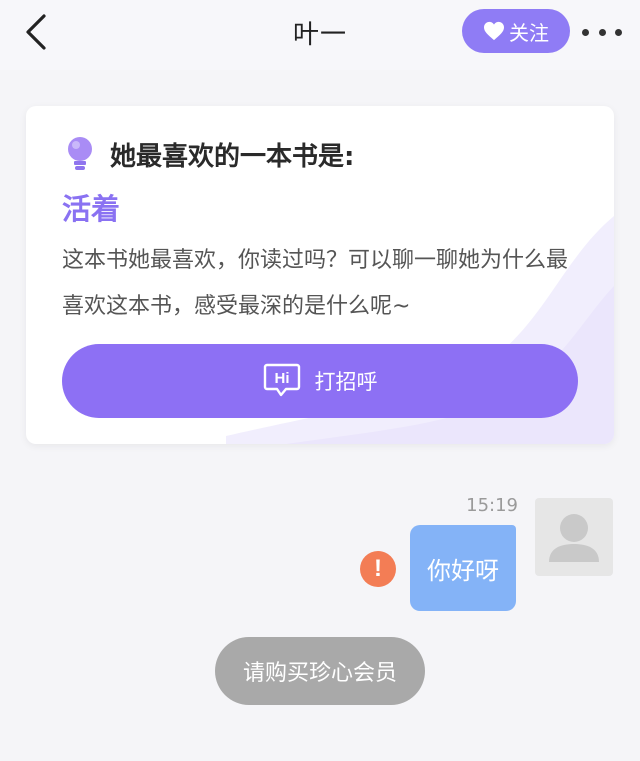 The image size is (640, 761). What do you see at coordinates (319, 673) in the screenshot?
I see `notice-text: 请购买珍心会员` at bounding box center [319, 673].